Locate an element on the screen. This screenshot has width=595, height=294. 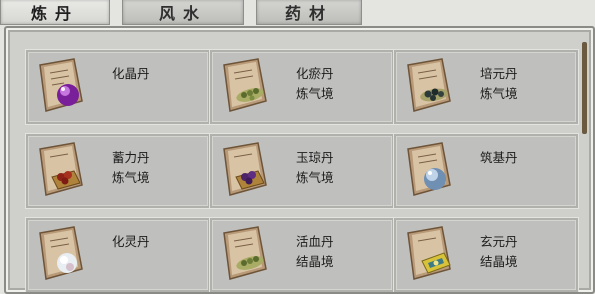
dark-berries-icon is located at coordinates (430, 85).